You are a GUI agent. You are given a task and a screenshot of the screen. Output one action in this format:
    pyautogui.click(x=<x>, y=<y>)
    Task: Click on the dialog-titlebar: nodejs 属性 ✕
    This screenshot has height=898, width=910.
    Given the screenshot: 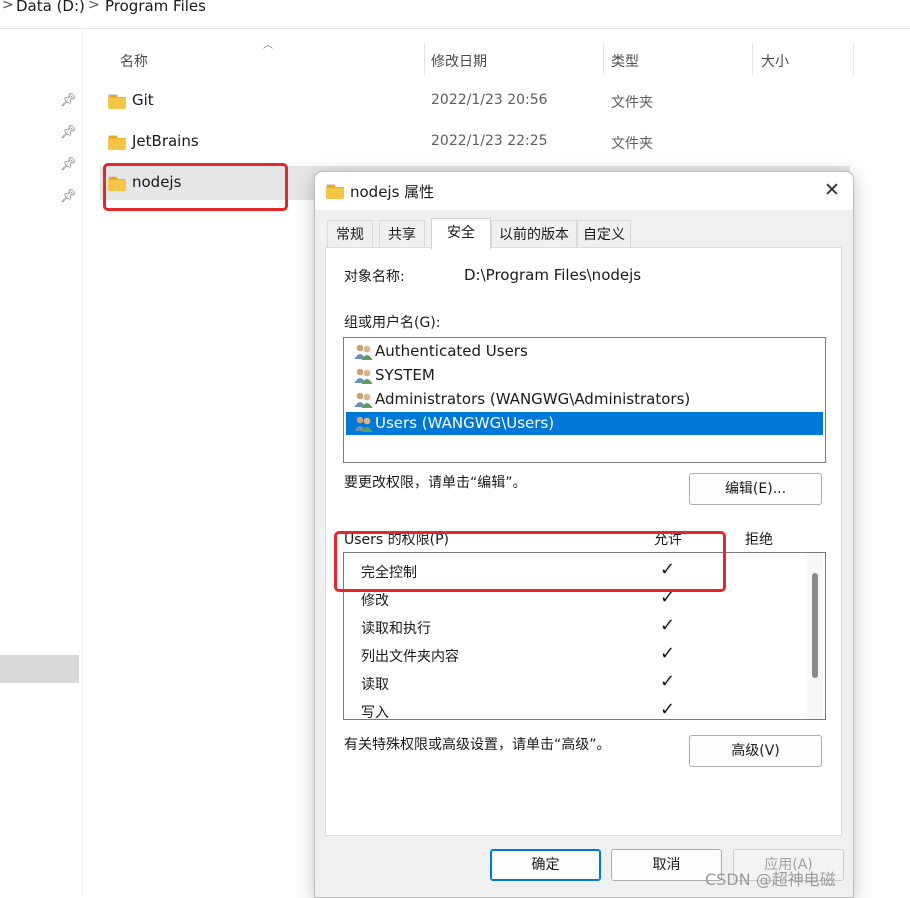 What is the action you would take?
    pyautogui.click(x=584, y=191)
    